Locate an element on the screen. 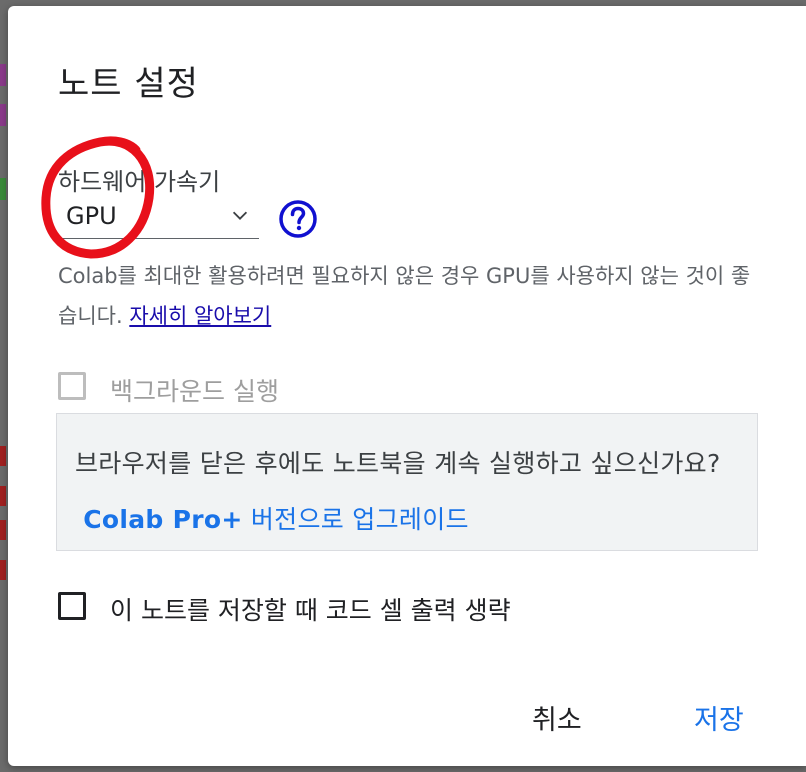 This screenshot has height=772, width=806. cancel-button: 취소 is located at coordinates (557, 717).